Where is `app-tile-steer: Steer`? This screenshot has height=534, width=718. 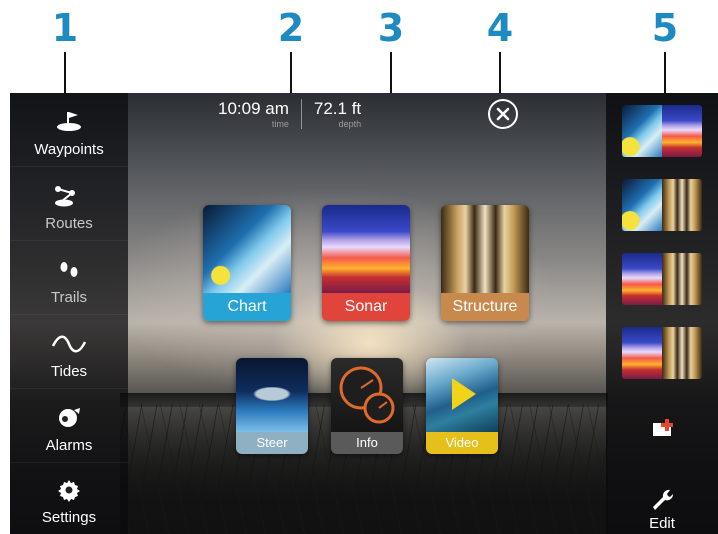
app-tile-steer: Steer is located at coordinates (272, 406).